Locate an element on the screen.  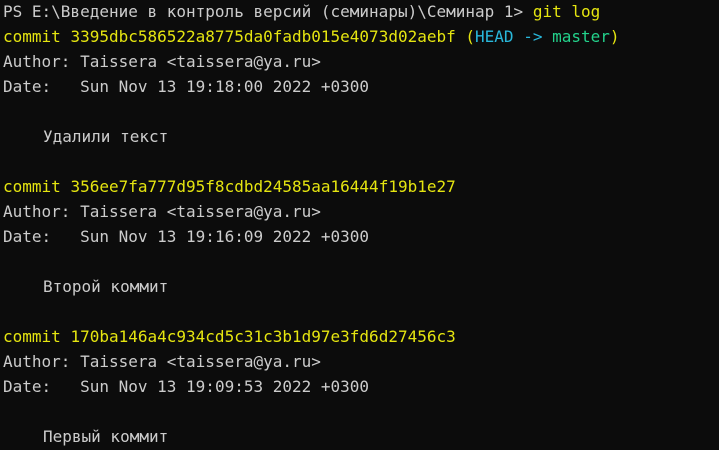
ref-branch: master is located at coordinates (581, 36).